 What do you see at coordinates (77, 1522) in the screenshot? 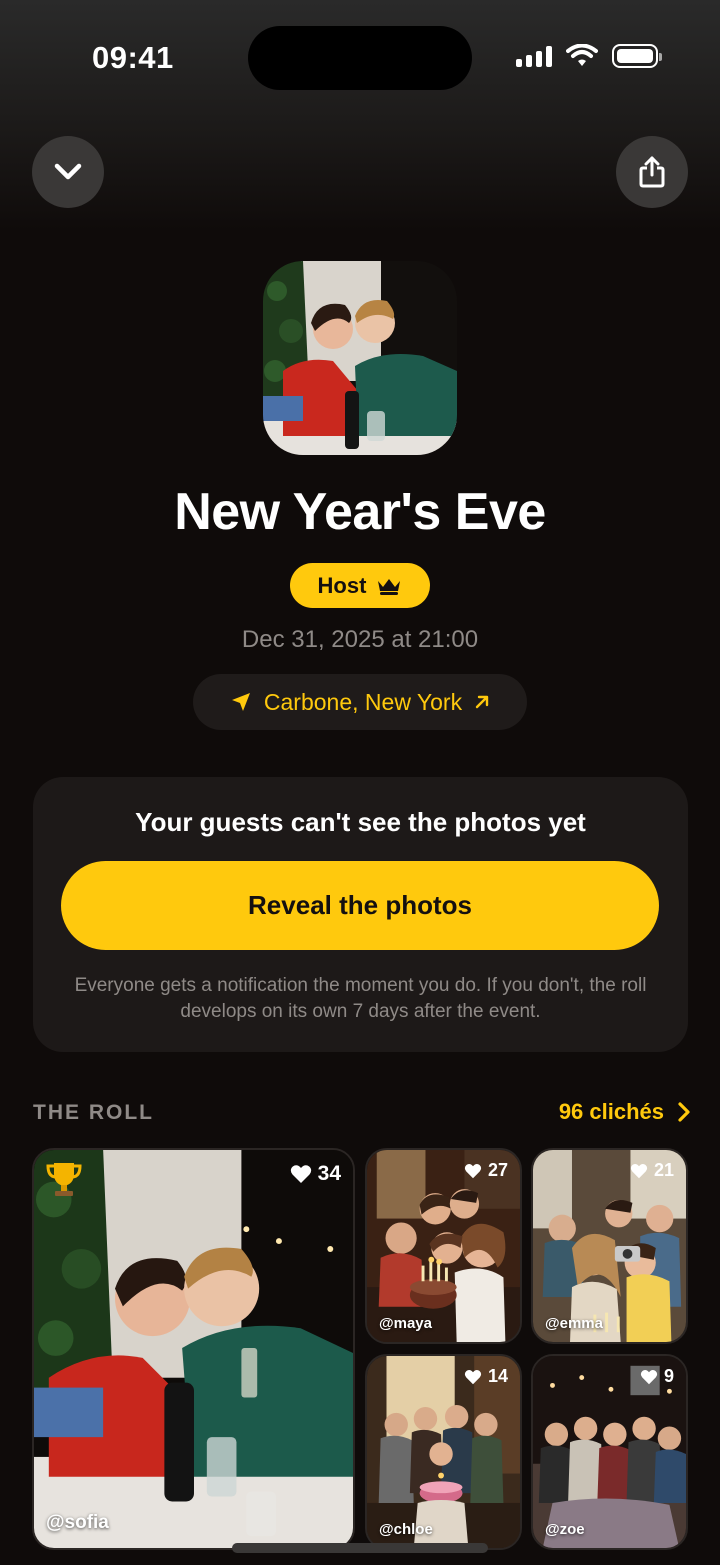
I see `photo-author-handle: @sofia` at bounding box center [77, 1522].